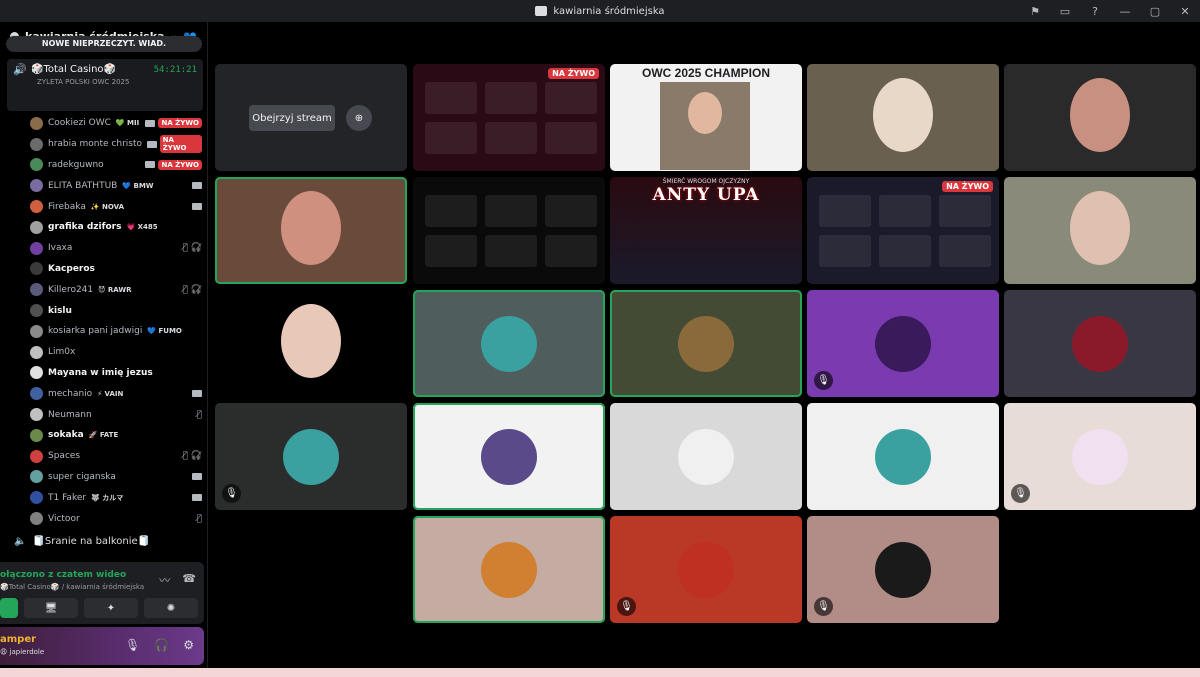  I want to click on join-stream-icon: ⊕, so click(359, 118).